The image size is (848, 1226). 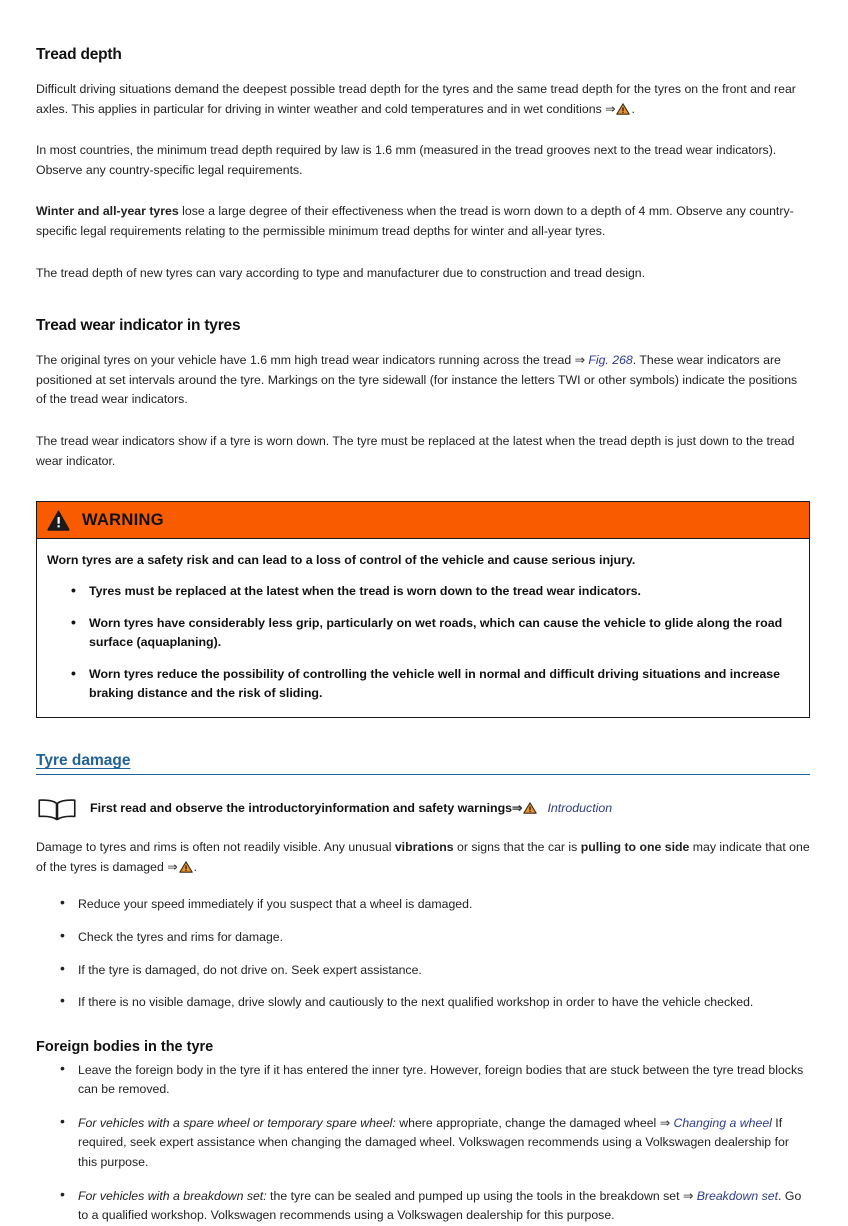 I want to click on emphasis-vibrations: vibrations, so click(x=424, y=847).